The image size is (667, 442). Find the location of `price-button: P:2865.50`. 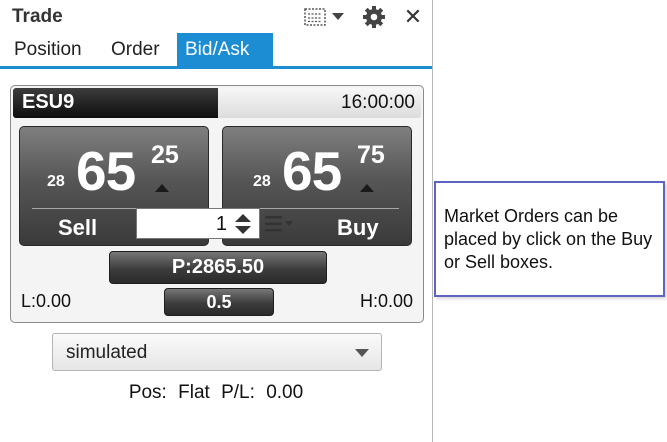

price-button: P:2865.50 is located at coordinates (218, 267).